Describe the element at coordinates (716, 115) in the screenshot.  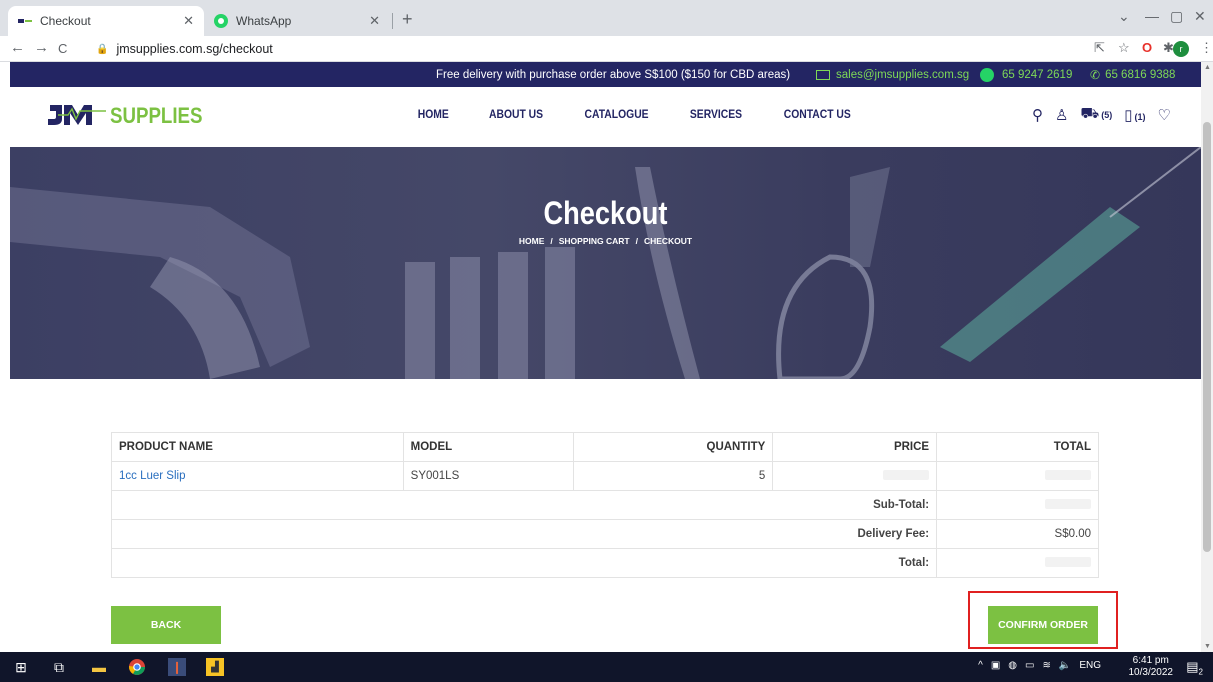
I see `nav-services: SERVICES` at that location.